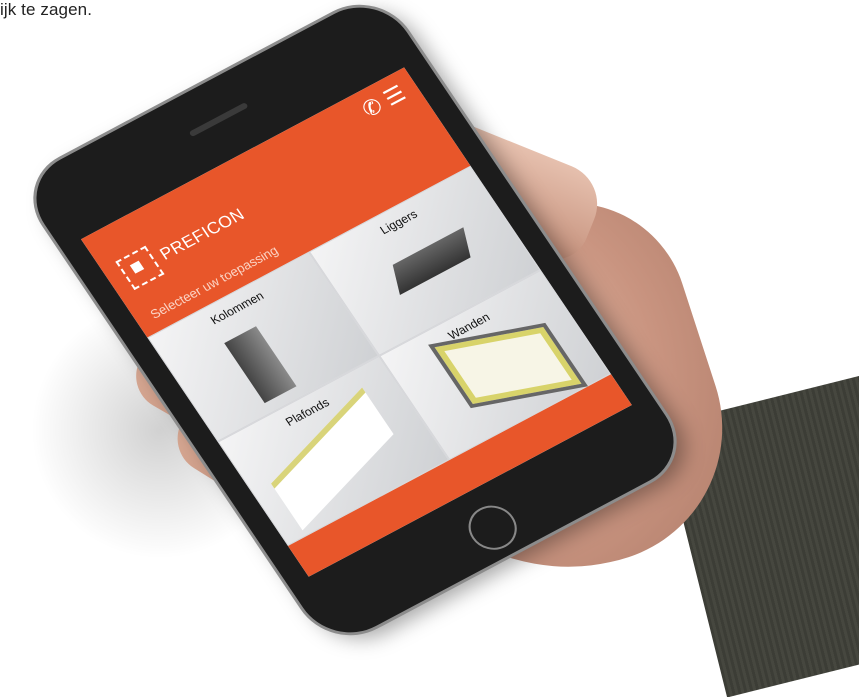  What do you see at coordinates (394, 96) in the screenshot?
I see `menu-icon: ☰` at bounding box center [394, 96].